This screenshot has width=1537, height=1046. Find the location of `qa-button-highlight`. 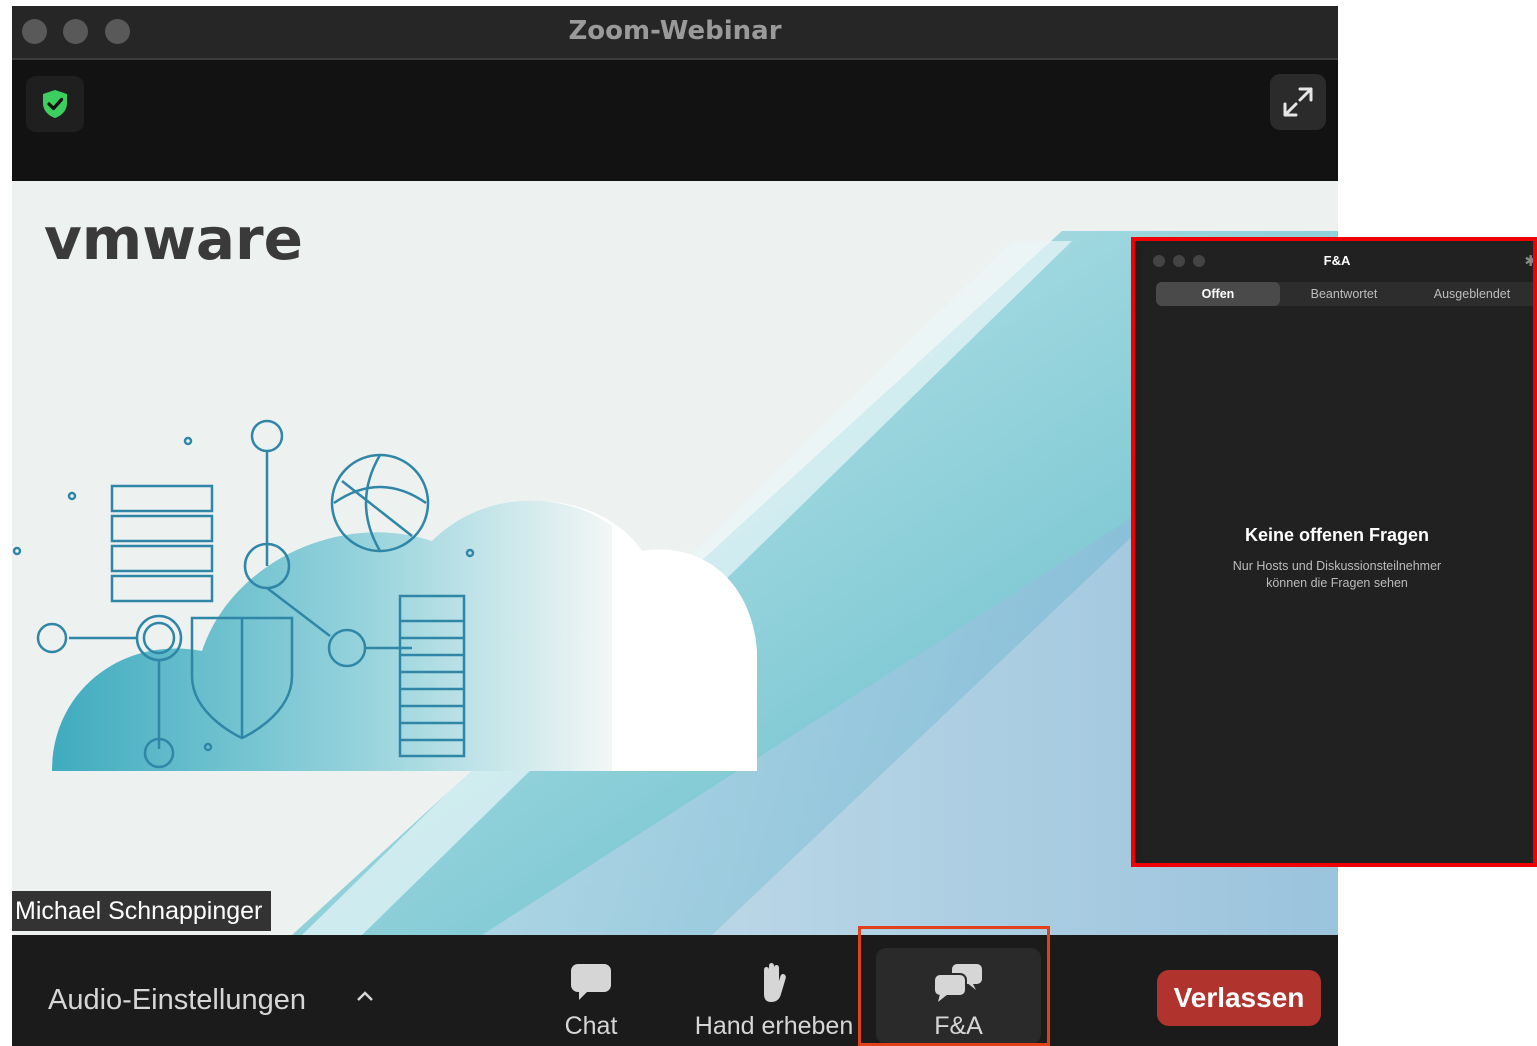

qa-button-highlight is located at coordinates (954, 986).